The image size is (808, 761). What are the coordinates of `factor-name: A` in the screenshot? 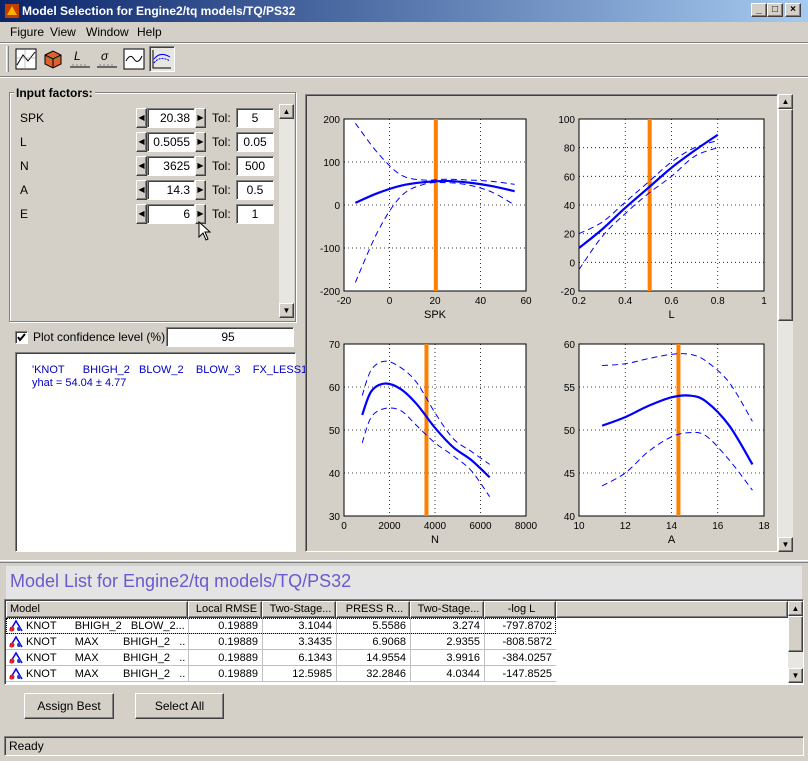 It's located at (24, 190).